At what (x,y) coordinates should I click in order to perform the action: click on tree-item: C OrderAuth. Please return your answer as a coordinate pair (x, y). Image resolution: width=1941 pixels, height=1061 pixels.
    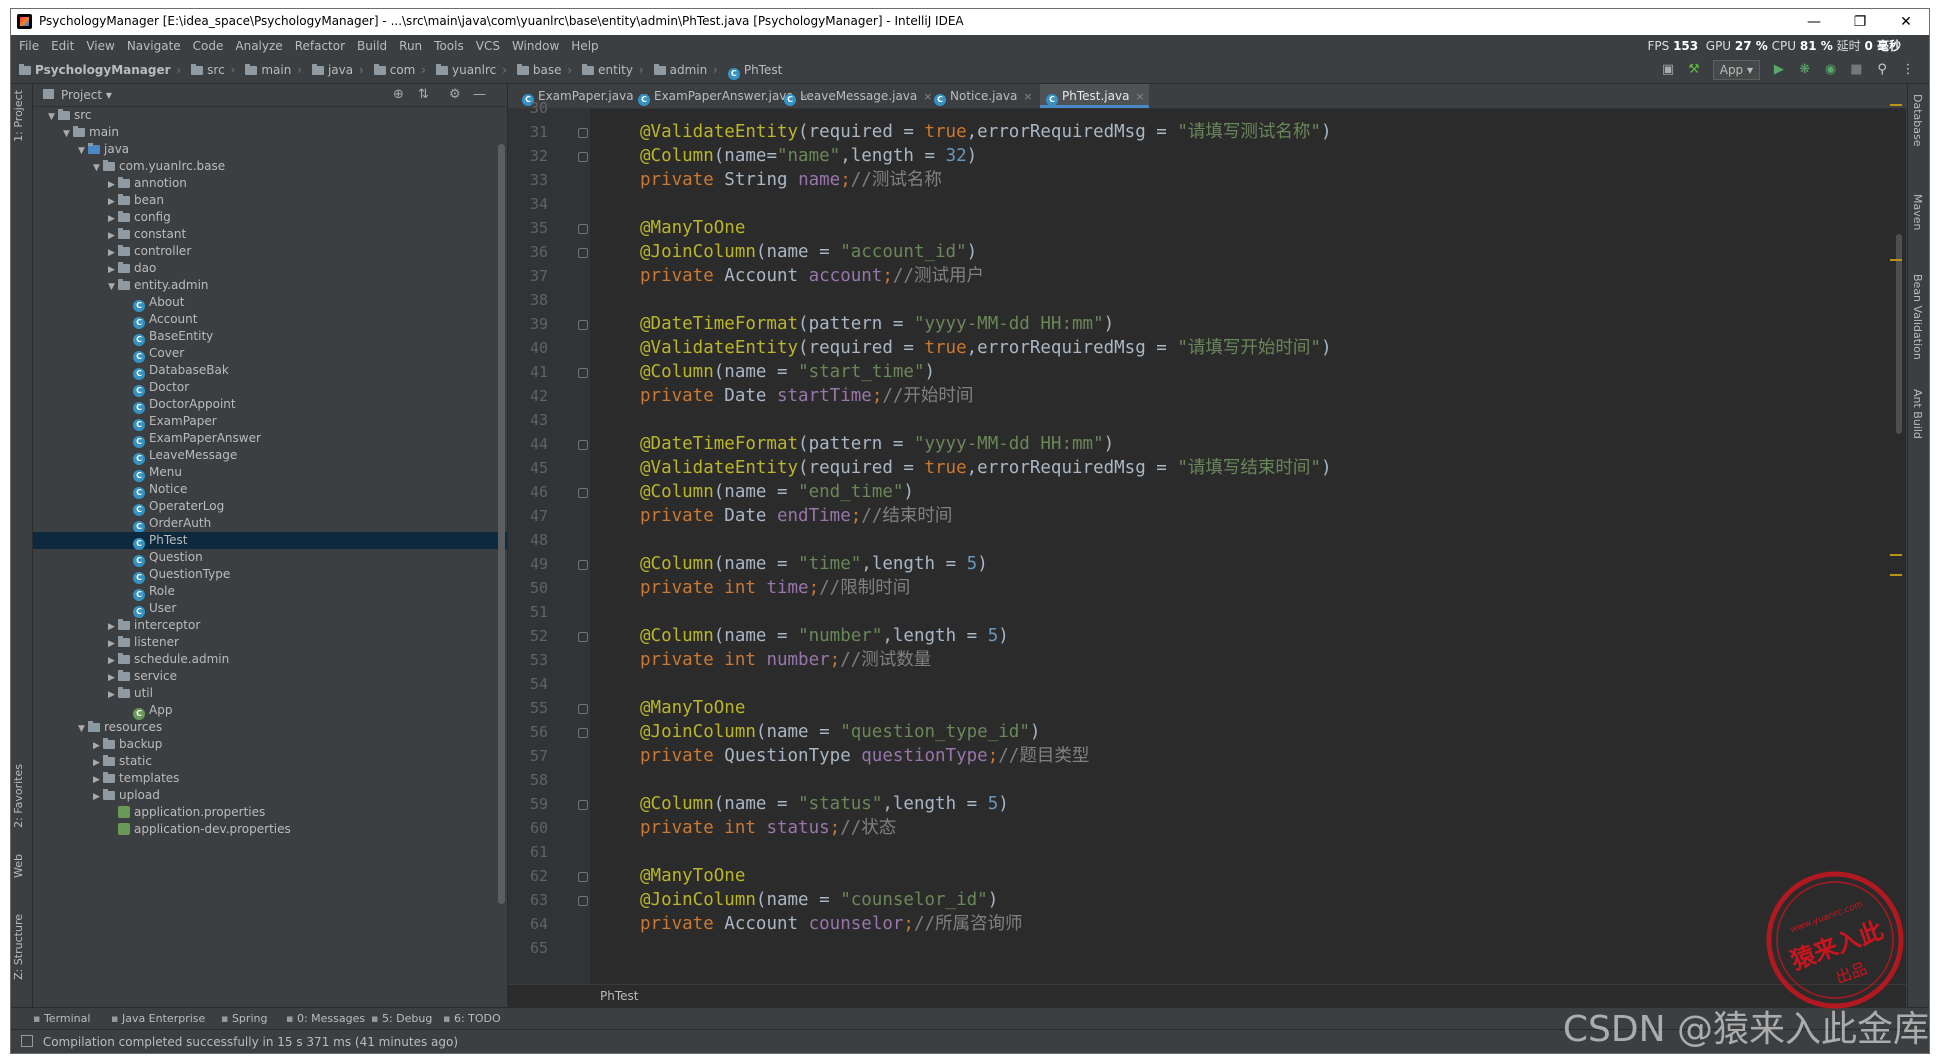
    Looking at the image, I should click on (270, 524).